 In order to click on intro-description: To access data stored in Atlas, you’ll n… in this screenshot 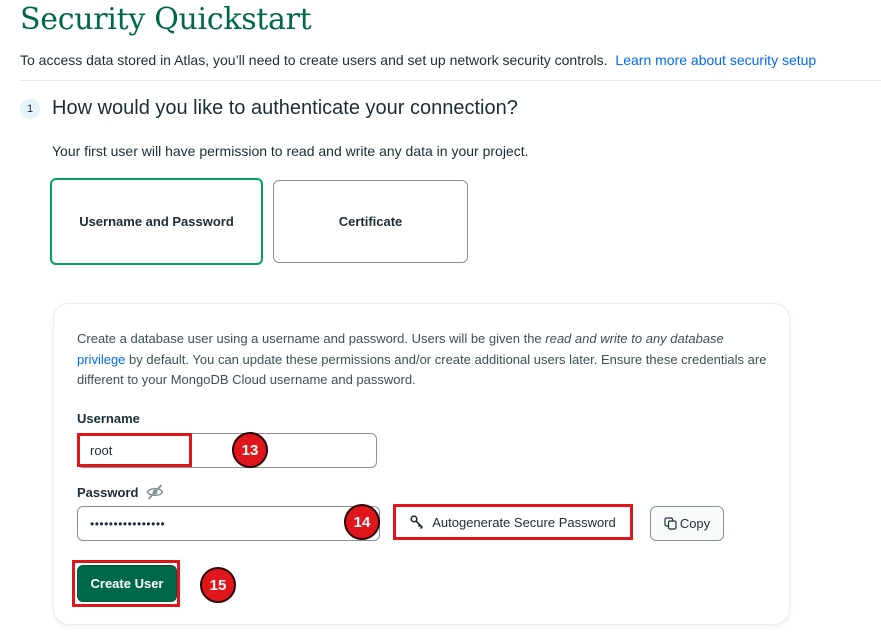, I will do `click(314, 60)`.